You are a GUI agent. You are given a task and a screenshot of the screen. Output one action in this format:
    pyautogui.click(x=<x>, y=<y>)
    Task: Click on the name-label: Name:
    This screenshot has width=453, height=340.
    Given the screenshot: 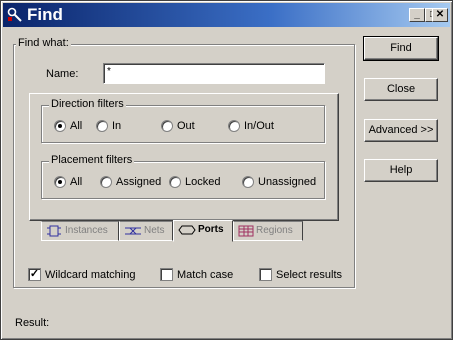 What is the action you would take?
    pyautogui.click(x=62, y=74)
    